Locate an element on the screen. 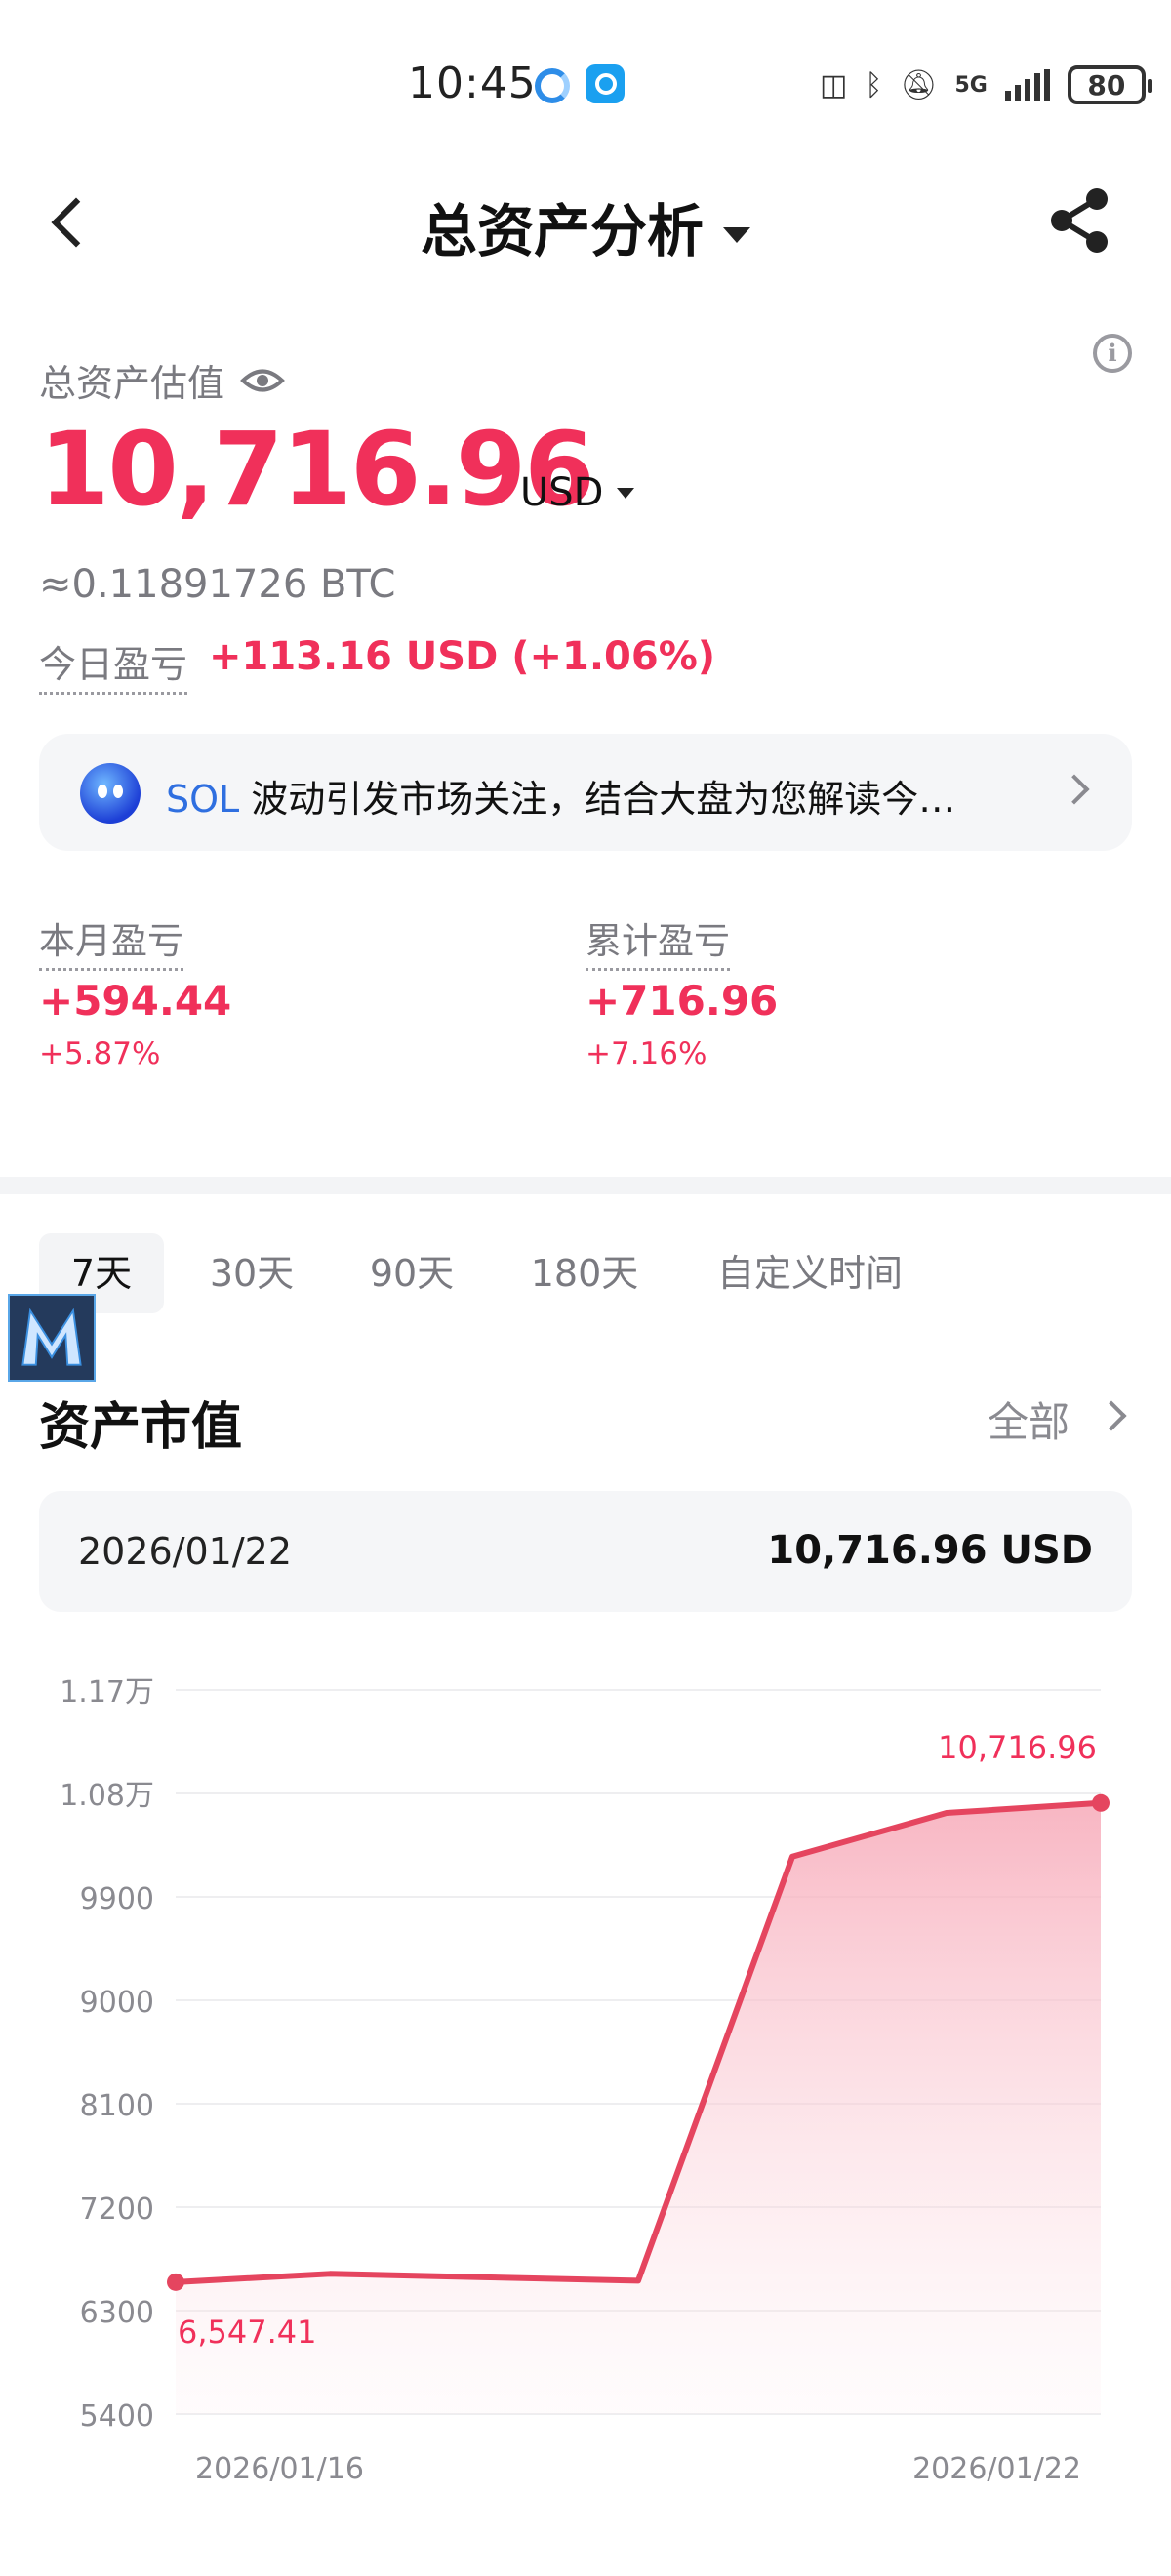  mute-icon: 🔕︎ is located at coordinates (919, 84).